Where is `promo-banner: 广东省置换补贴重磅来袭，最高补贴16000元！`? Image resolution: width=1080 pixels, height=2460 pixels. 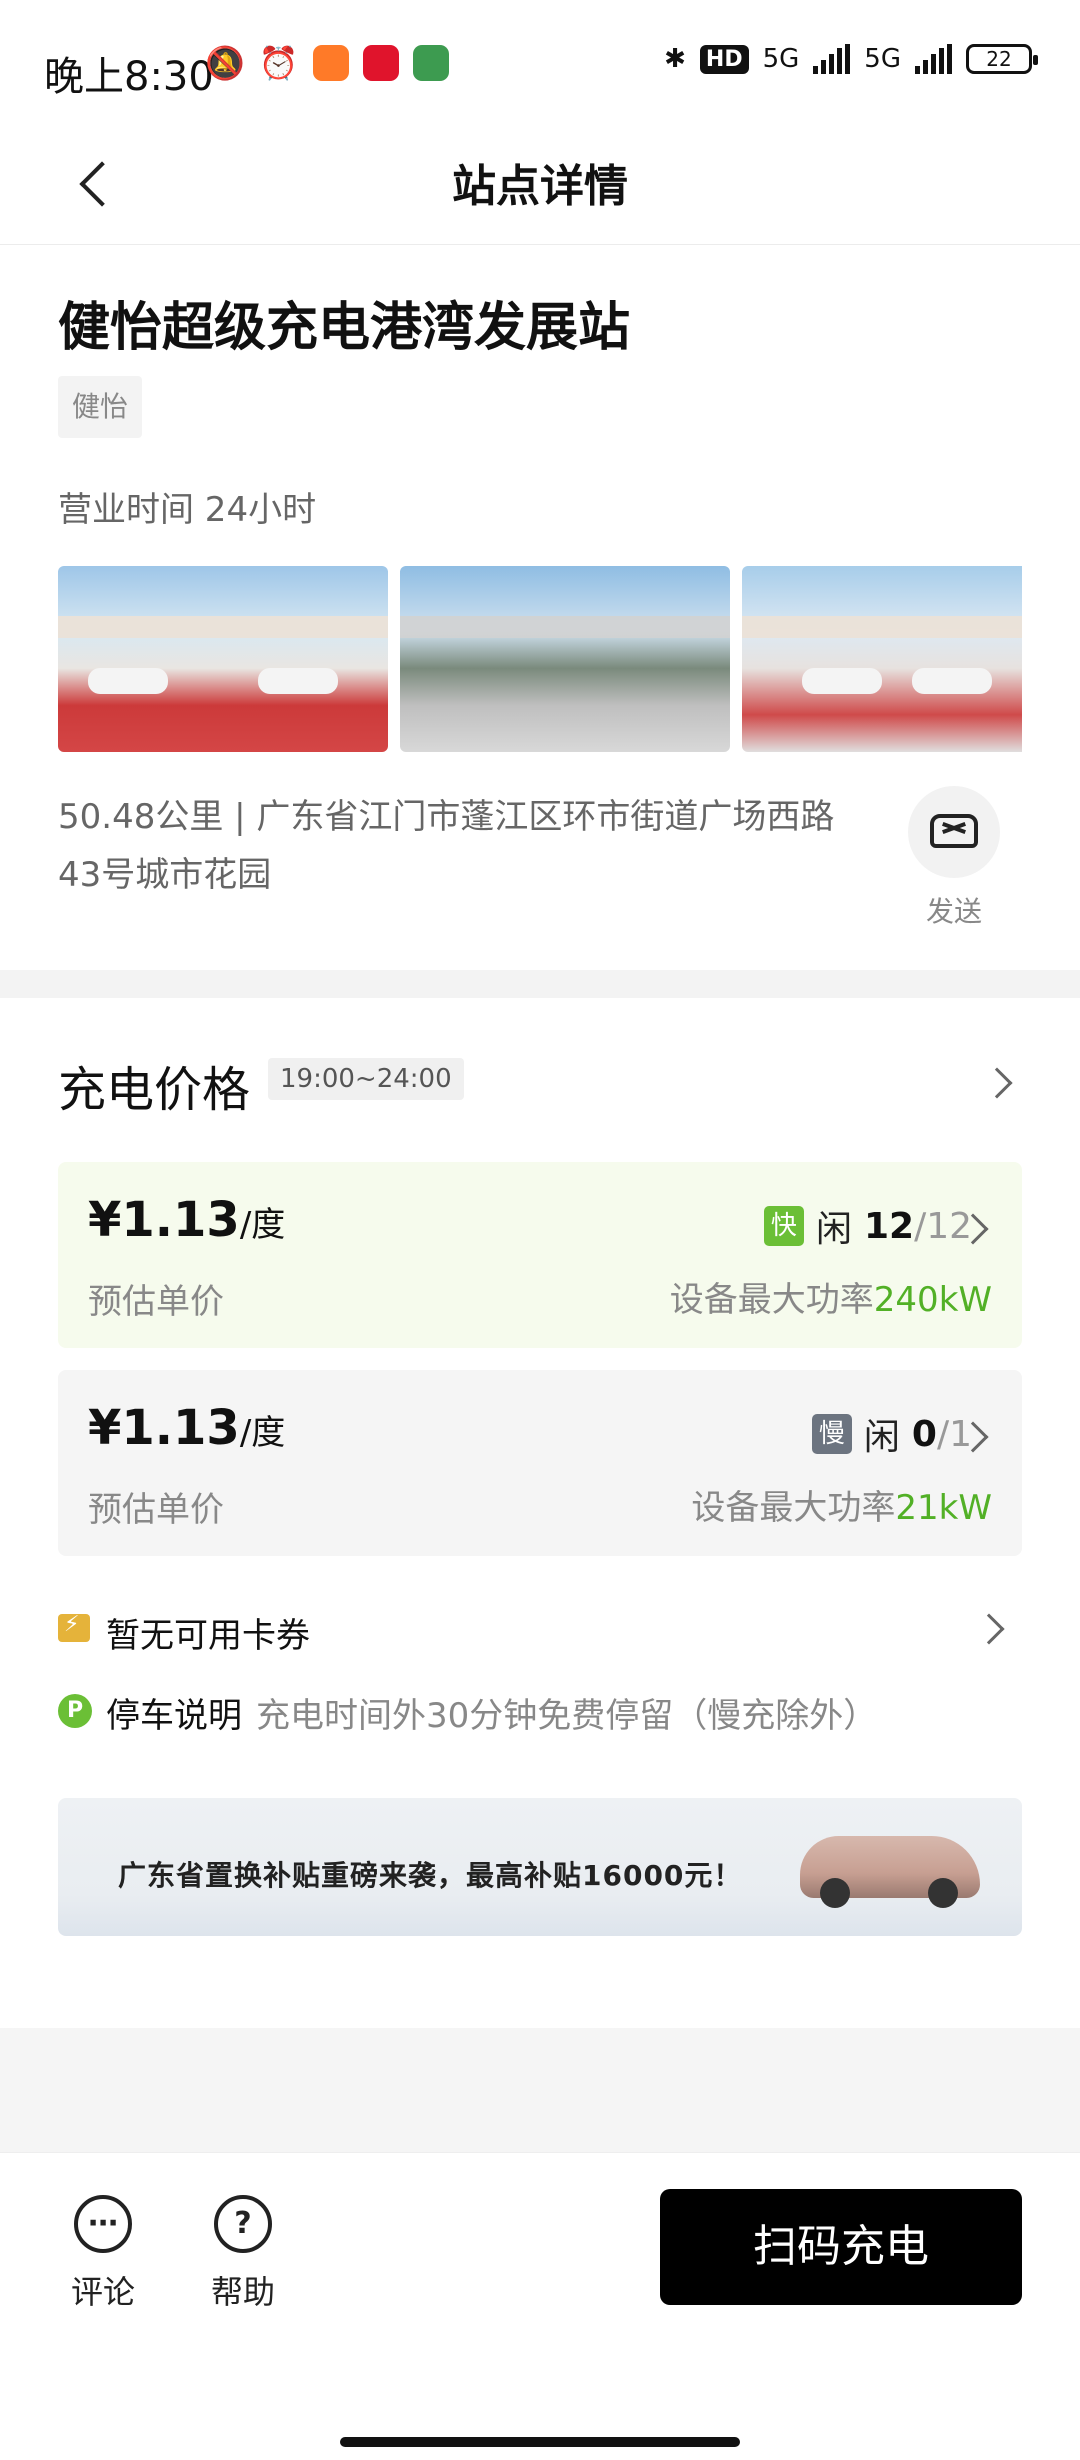
promo-banner: 广东省置换补贴重磅来袭，最高补贴16000元！ is located at coordinates (540, 1867).